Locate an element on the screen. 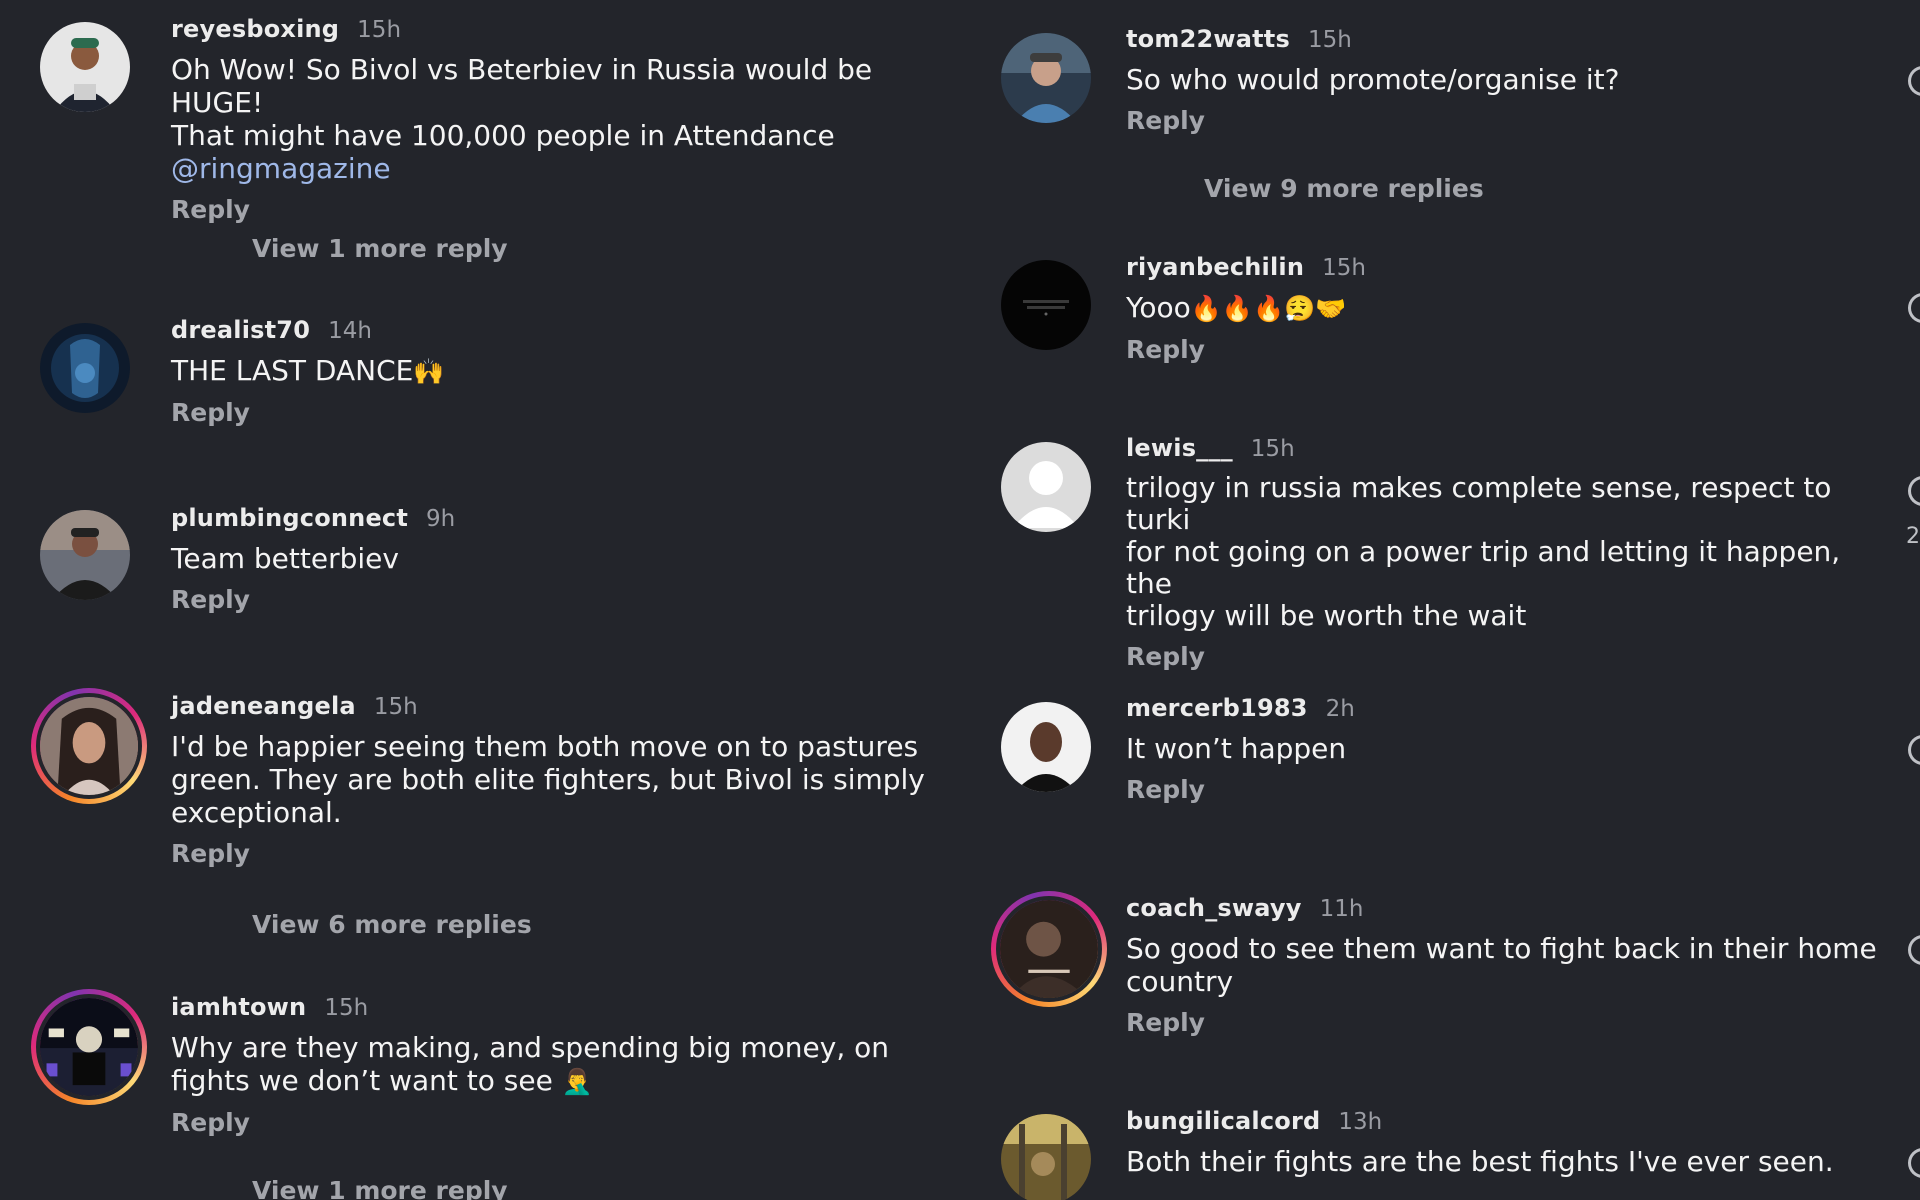 Image resolution: width=1920 pixels, height=1200 pixels. comment-text-line: Yooo is located at coordinates (1158, 307).